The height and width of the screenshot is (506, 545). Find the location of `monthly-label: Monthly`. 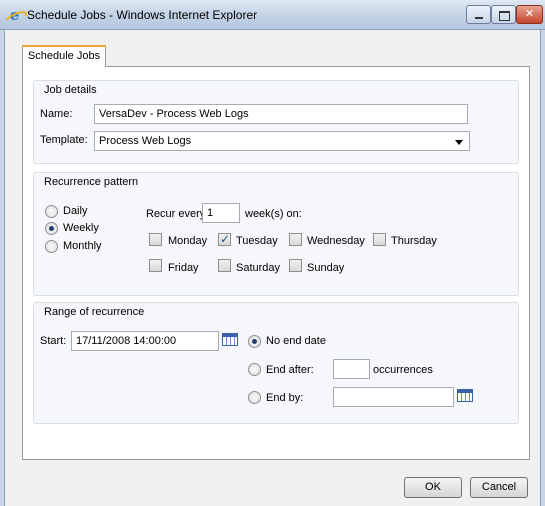

monthly-label: Monthly is located at coordinates (82, 246).